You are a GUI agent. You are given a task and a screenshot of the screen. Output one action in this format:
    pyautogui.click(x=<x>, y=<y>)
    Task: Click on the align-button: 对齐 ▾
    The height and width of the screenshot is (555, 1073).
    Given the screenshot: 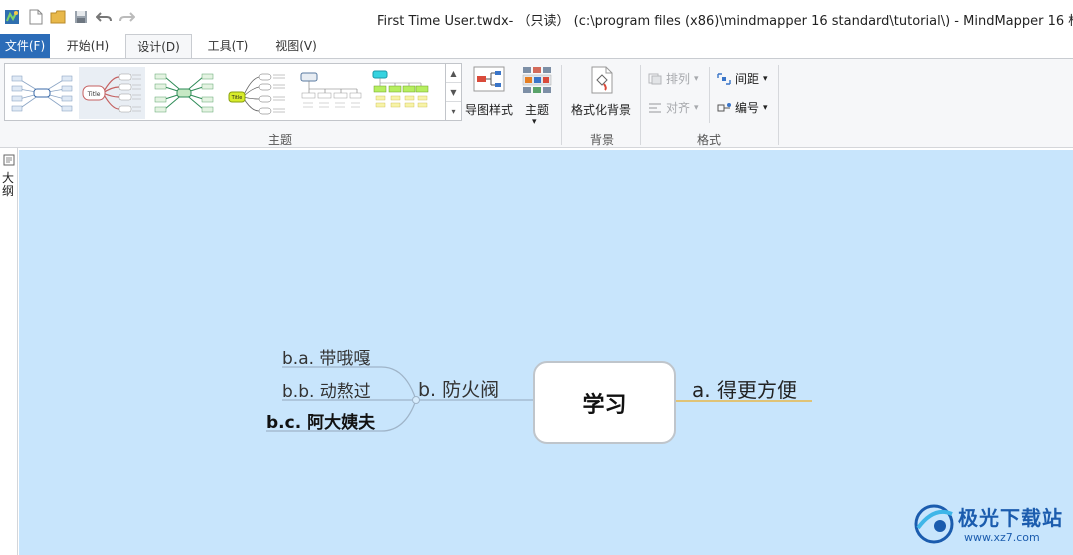 What is the action you would take?
    pyautogui.click(x=673, y=107)
    